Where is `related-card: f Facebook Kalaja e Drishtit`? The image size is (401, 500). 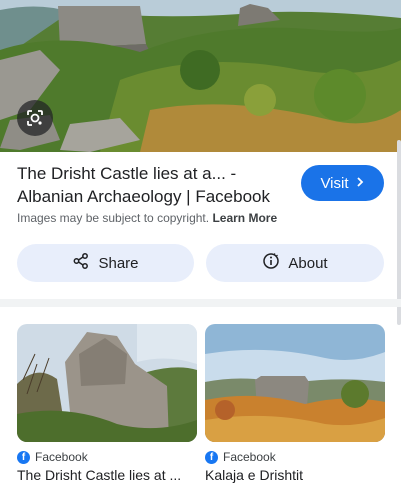 related-card: f Facebook Kalaja e Drishtit is located at coordinates (295, 403).